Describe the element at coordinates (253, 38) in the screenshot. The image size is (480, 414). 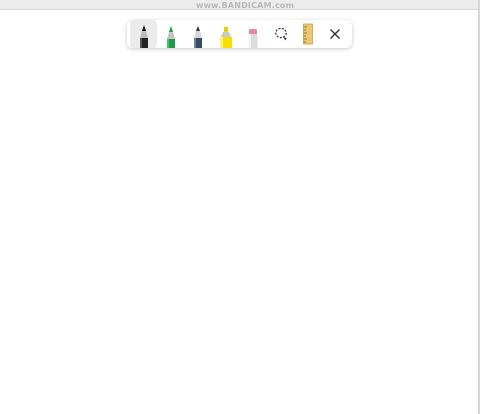
I see `eraser-icon` at that location.